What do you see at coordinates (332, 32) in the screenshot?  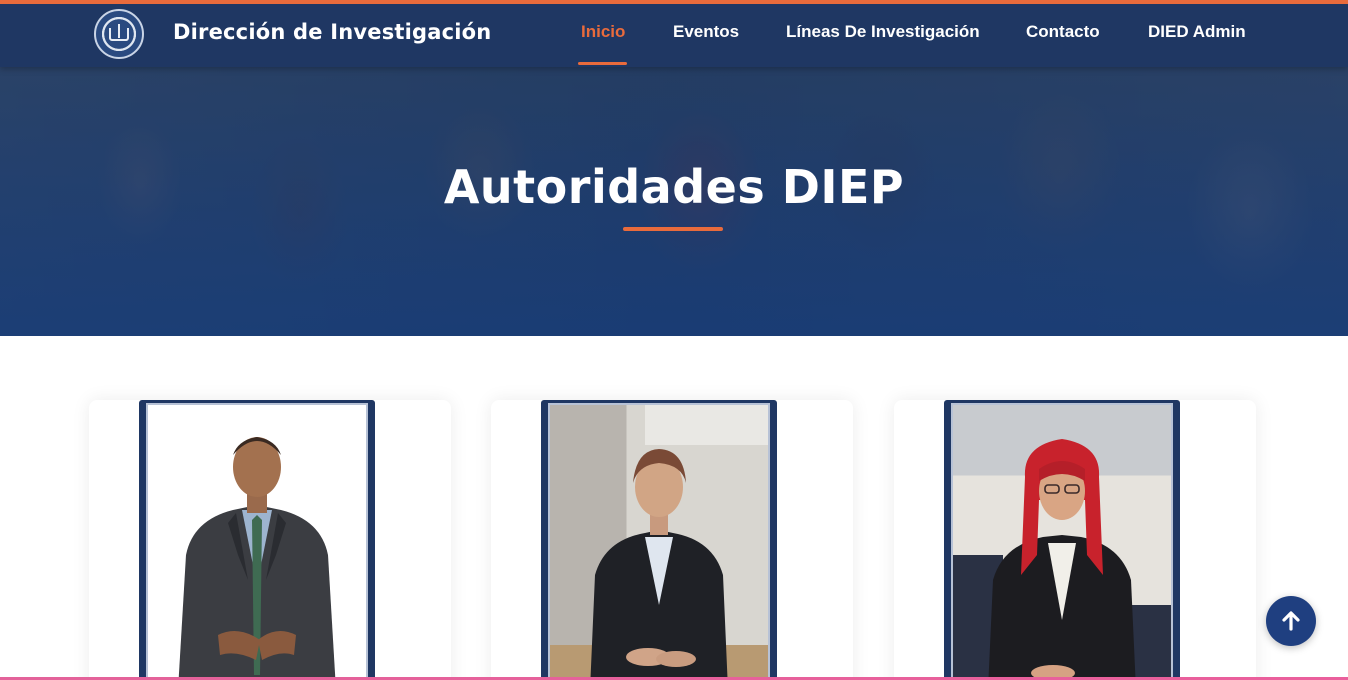 I see `brand-title: Dirección de Investigación` at bounding box center [332, 32].